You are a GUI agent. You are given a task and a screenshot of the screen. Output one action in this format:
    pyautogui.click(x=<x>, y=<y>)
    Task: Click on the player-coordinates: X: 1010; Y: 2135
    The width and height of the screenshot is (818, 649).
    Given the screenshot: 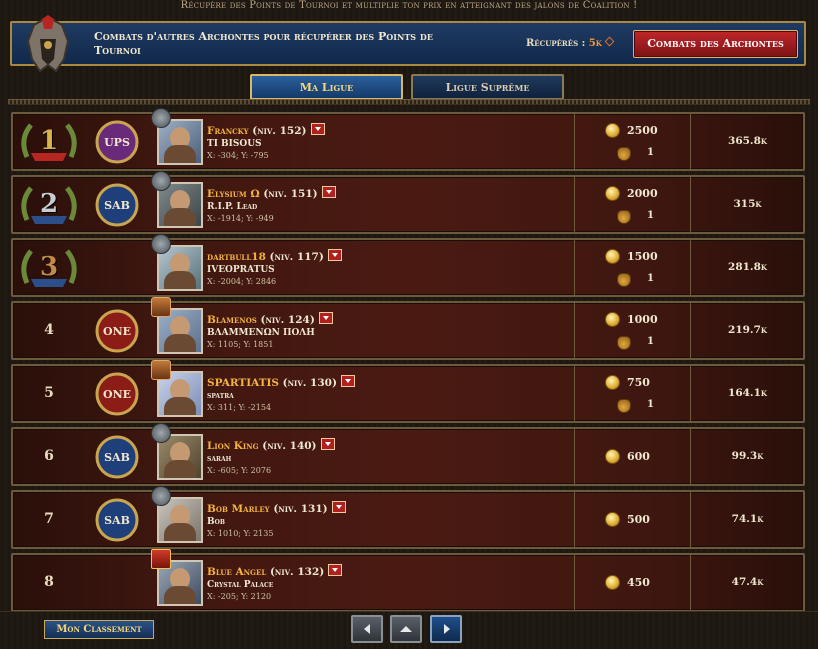 What is the action you would take?
    pyautogui.click(x=240, y=533)
    